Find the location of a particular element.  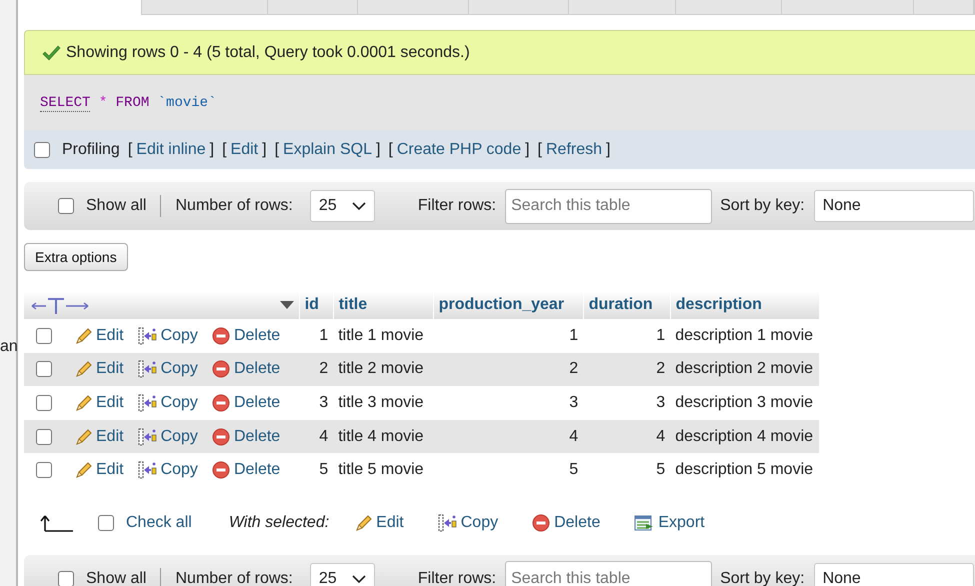

extra-options-button: Extra options is located at coordinates (76, 257).